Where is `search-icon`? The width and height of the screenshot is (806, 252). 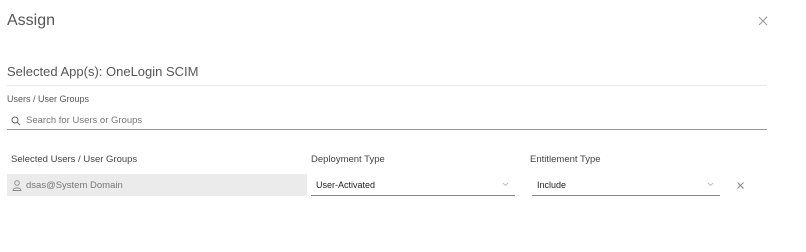 search-icon is located at coordinates (16, 120).